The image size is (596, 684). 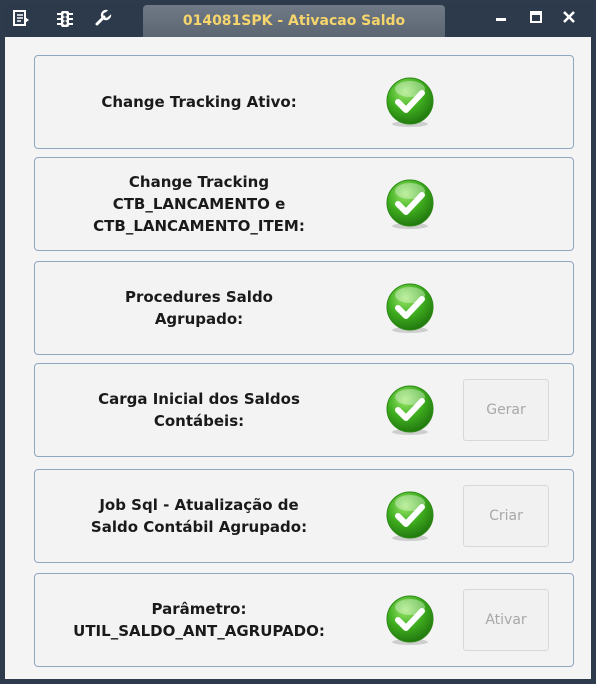 I want to click on status-panel: Change Tracking Ativo:, so click(x=304, y=102).